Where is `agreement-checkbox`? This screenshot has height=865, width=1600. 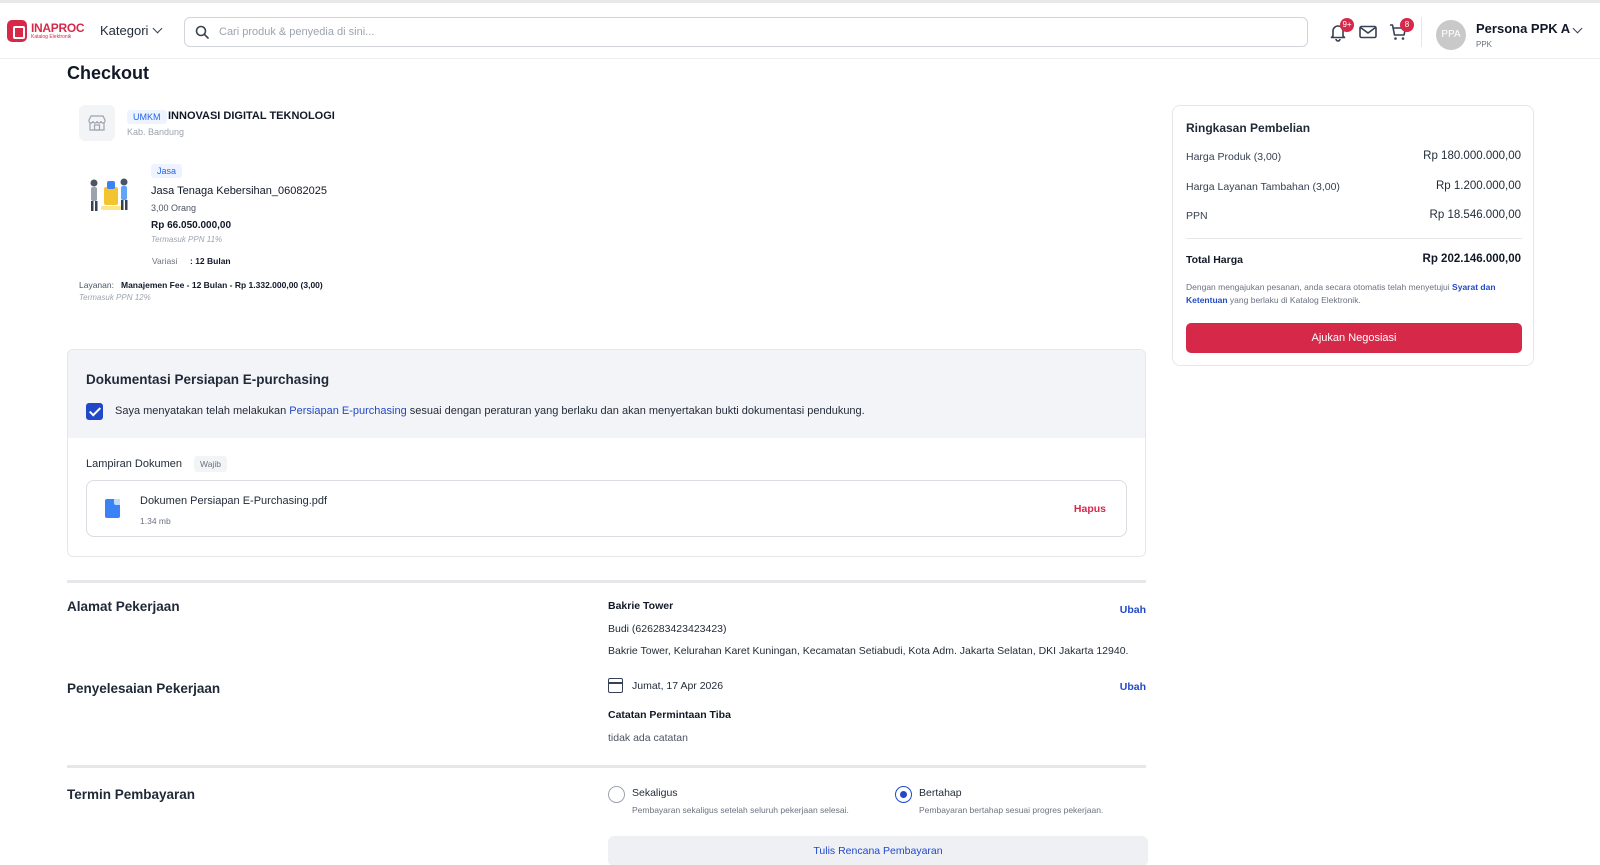
agreement-checkbox is located at coordinates (94, 411).